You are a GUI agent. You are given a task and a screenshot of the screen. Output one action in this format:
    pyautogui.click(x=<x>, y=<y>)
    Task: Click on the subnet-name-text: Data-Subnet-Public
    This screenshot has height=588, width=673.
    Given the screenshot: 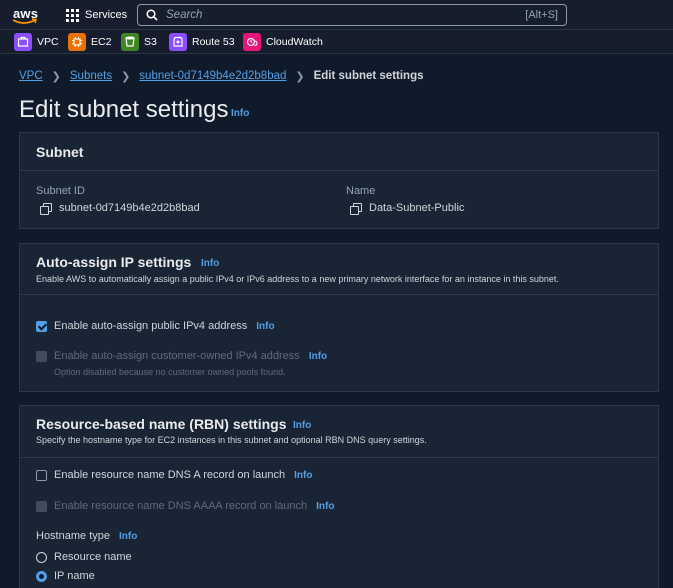 What is the action you would take?
    pyautogui.click(x=417, y=208)
    